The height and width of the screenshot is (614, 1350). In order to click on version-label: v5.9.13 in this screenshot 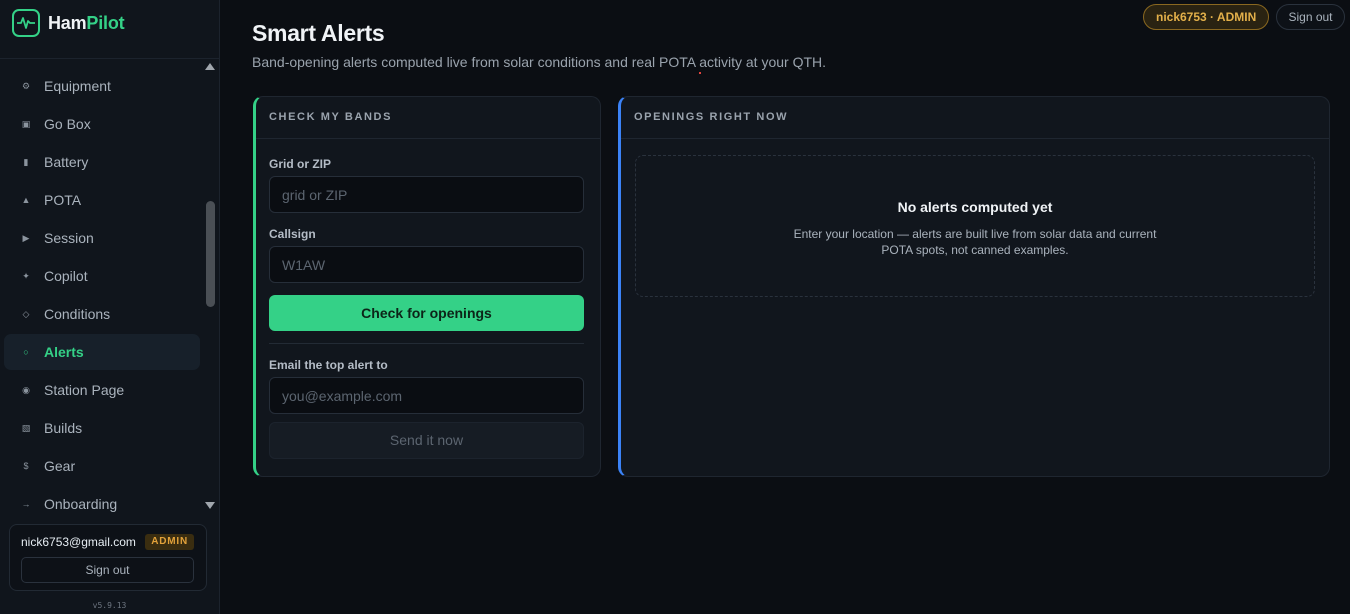, I will do `click(109, 605)`.